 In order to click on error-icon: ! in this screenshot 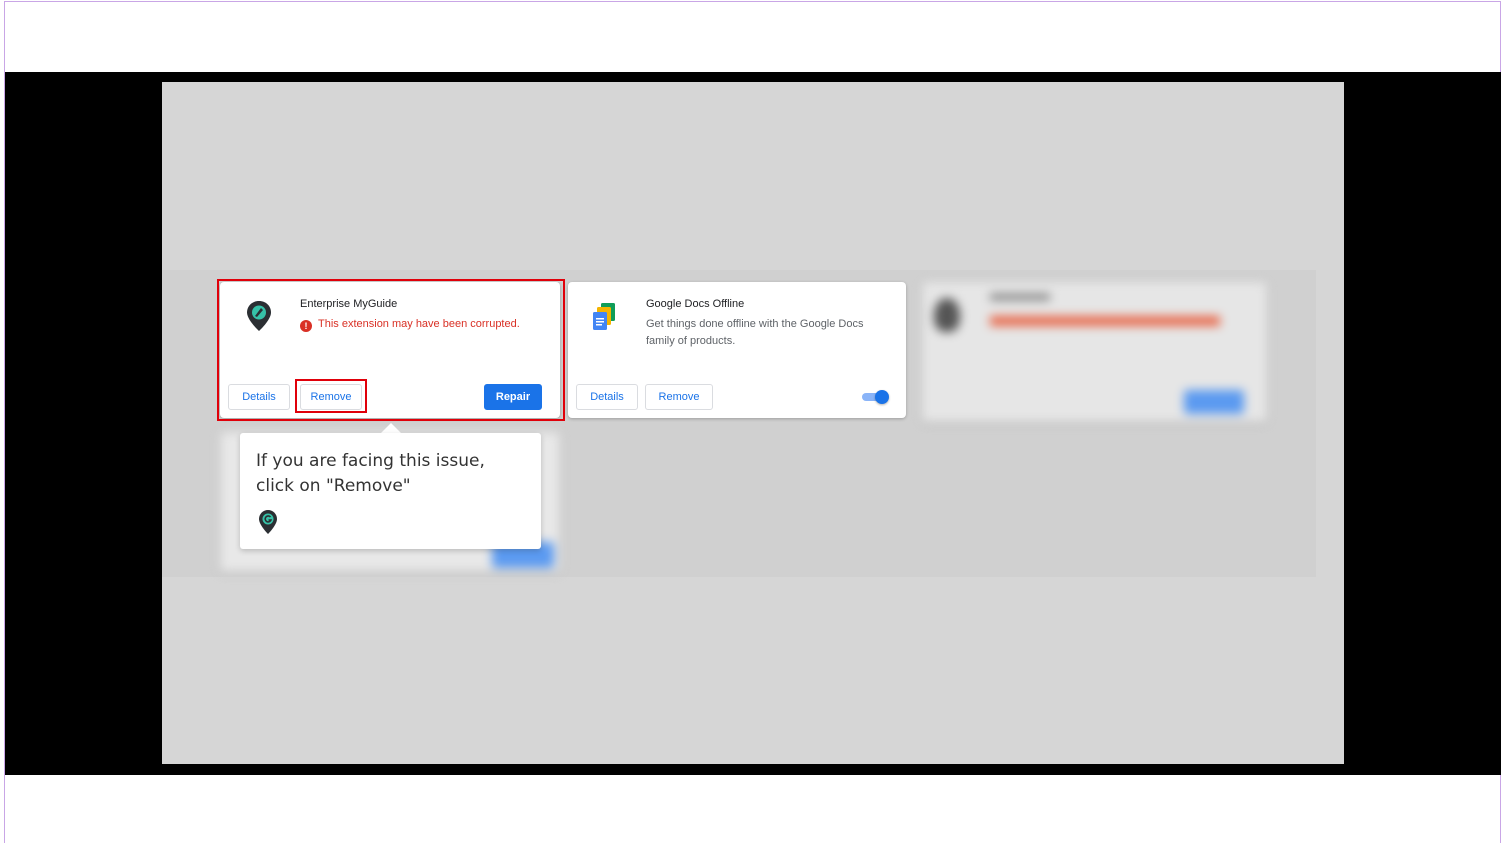, I will do `click(306, 326)`.